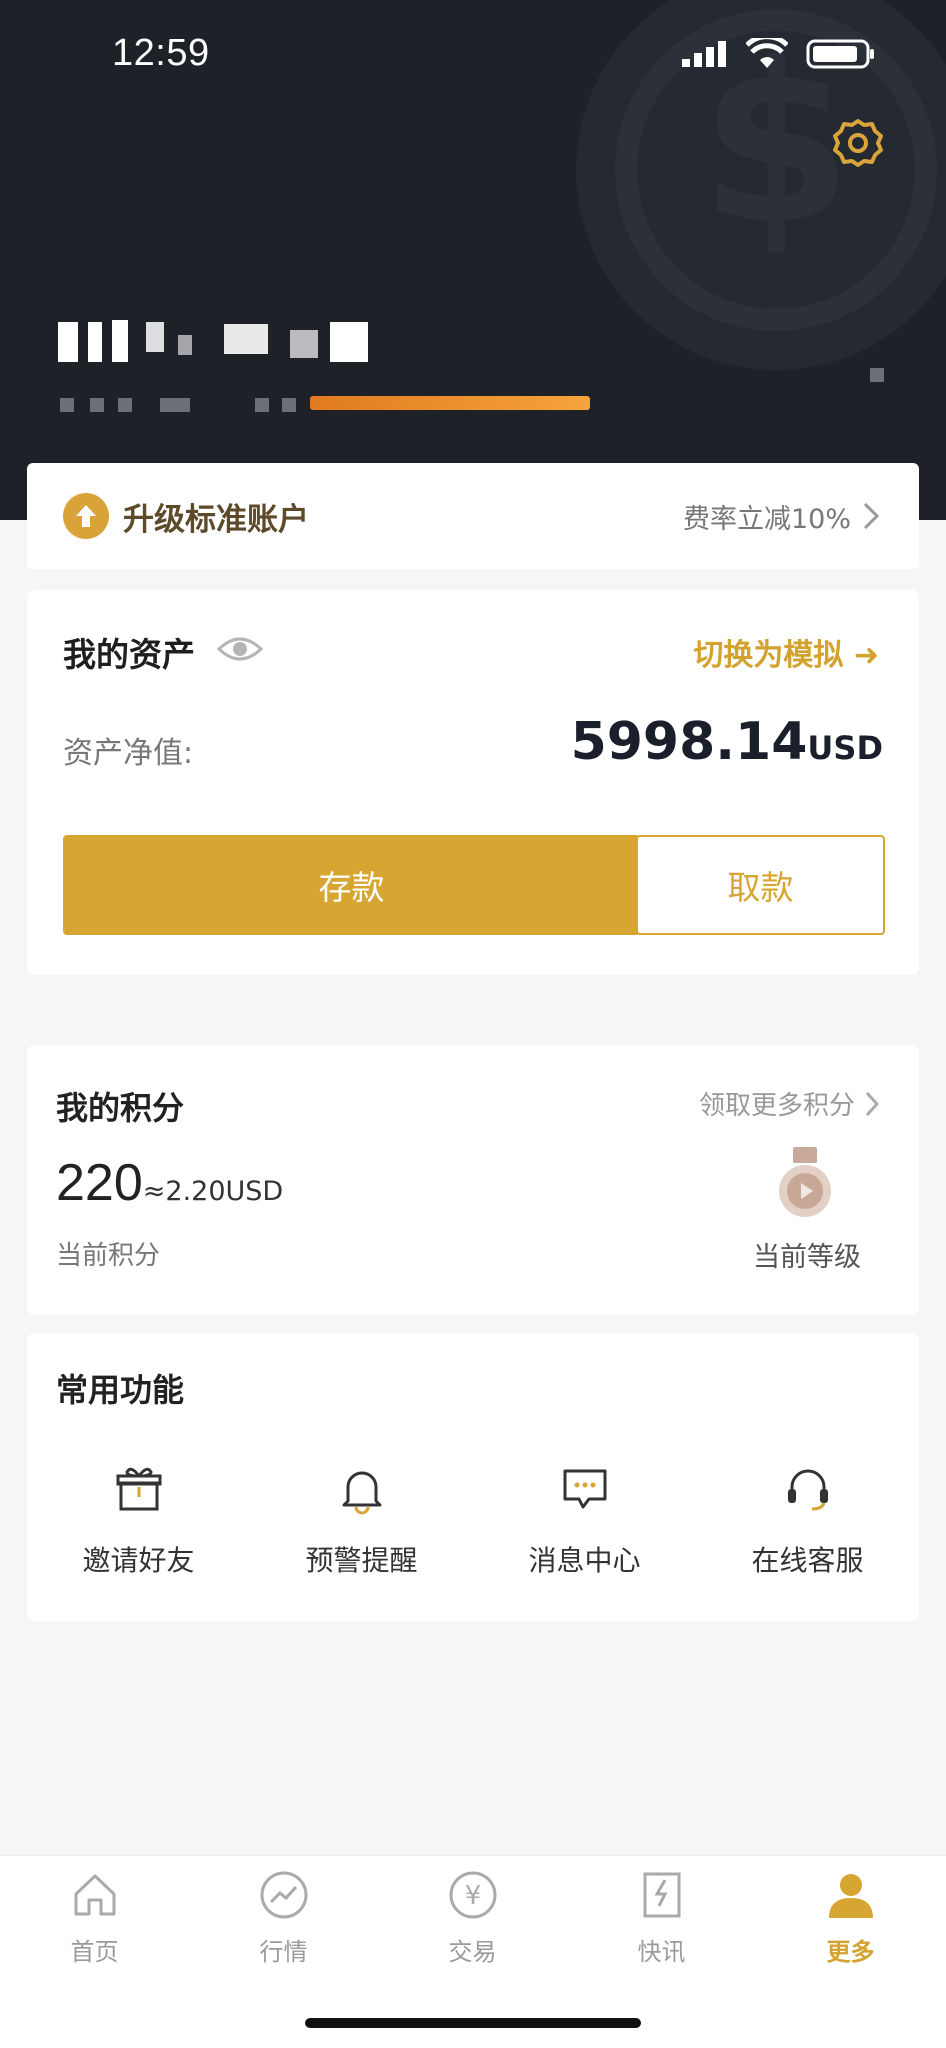 The image size is (946, 2048). I want to click on bottom-tab-bar: 首页 行情 ¥ 交易 快讯 更多, so click(473, 1951).